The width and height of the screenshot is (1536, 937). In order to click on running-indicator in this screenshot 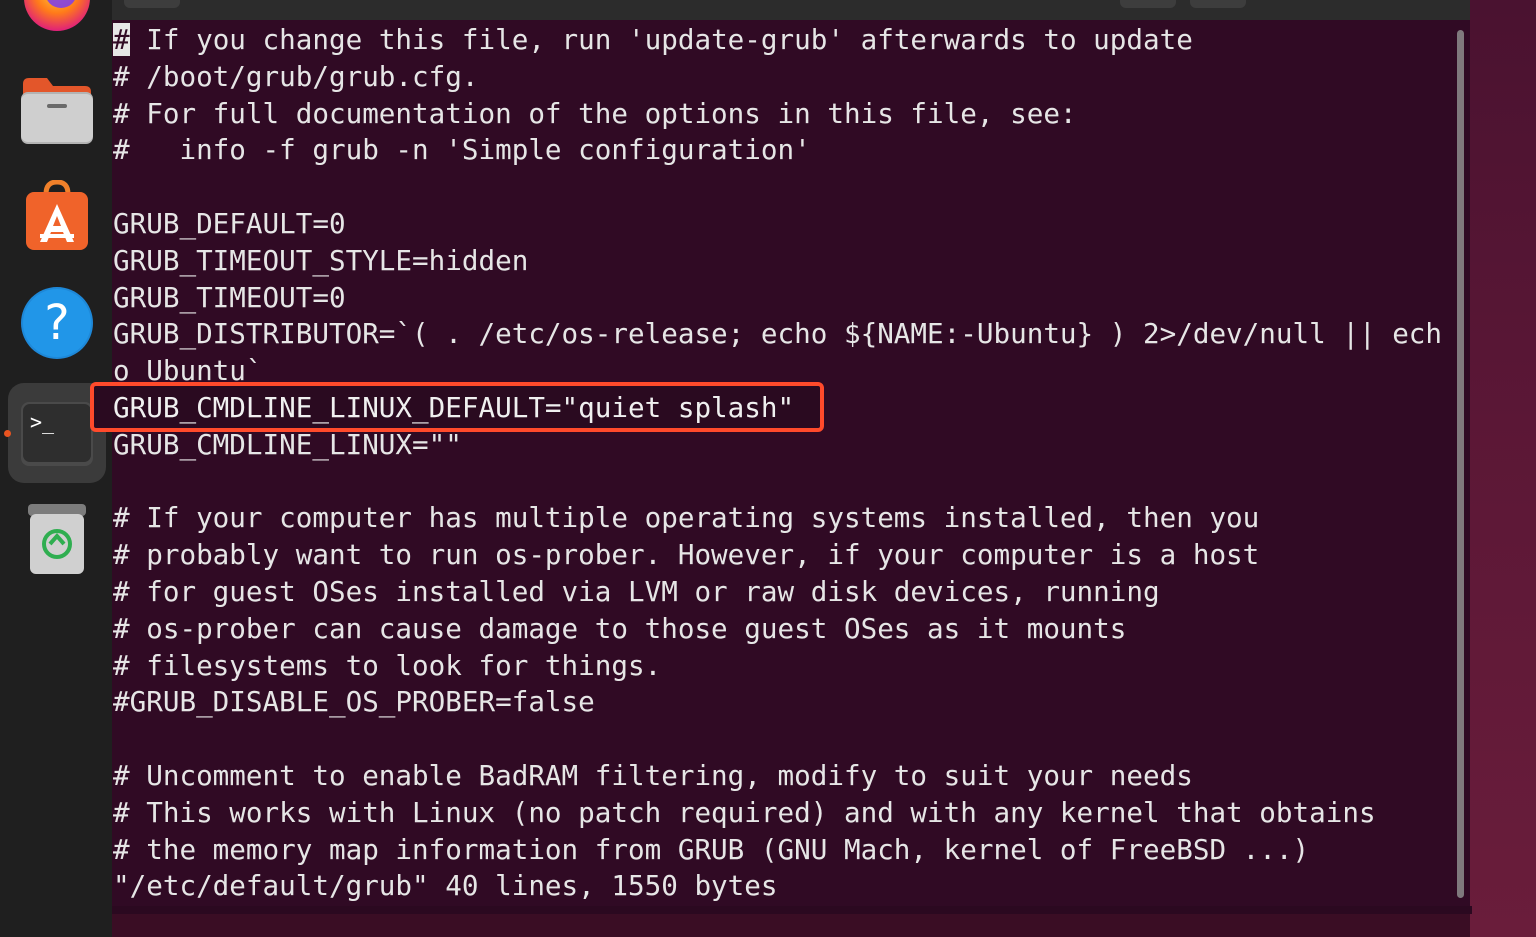, I will do `click(7, 433)`.